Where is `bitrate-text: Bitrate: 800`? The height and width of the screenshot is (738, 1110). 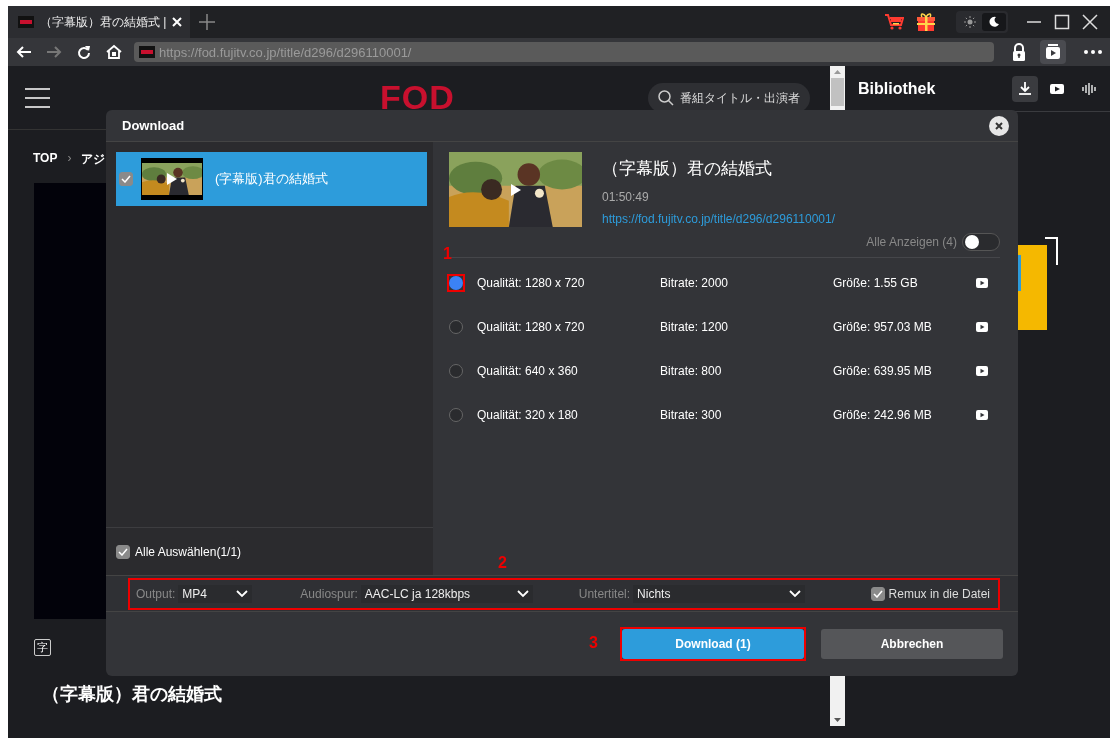
bitrate-text: Bitrate: 800 is located at coordinates (691, 371).